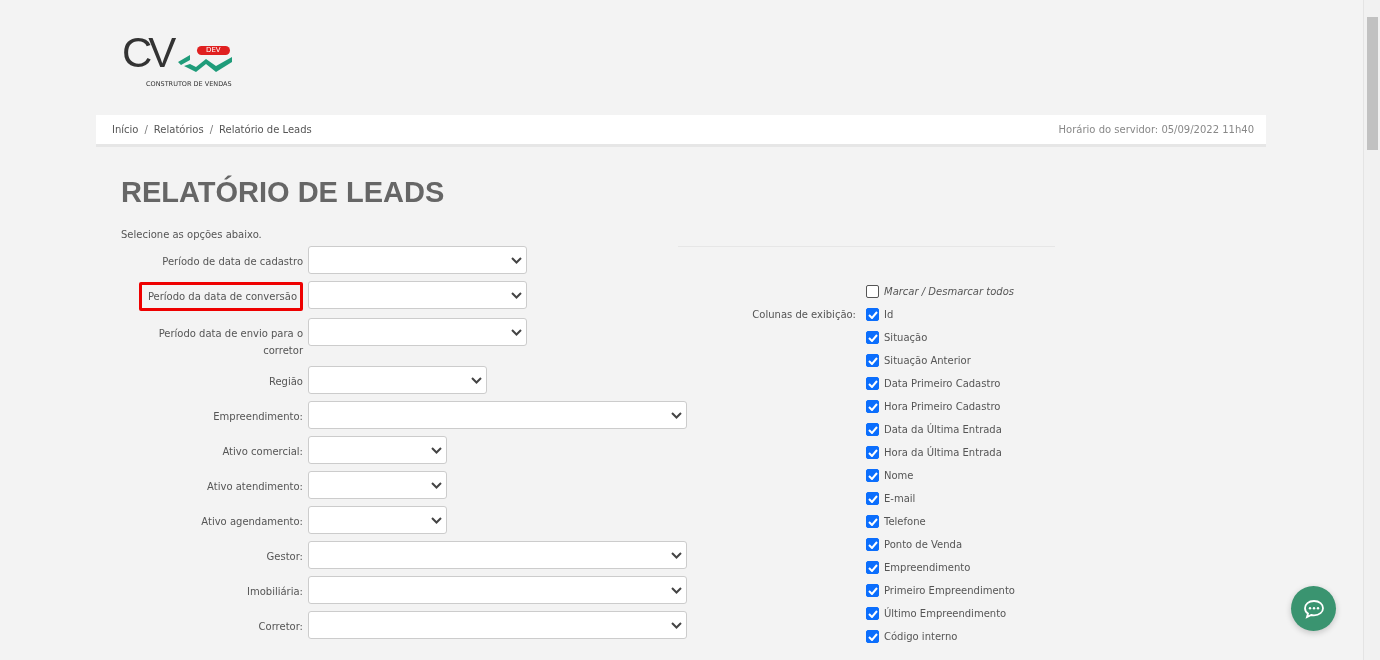  What do you see at coordinates (905, 521) in the screenshot?
I see `column-option-label: Telefone` at bounding box center [905, 521].